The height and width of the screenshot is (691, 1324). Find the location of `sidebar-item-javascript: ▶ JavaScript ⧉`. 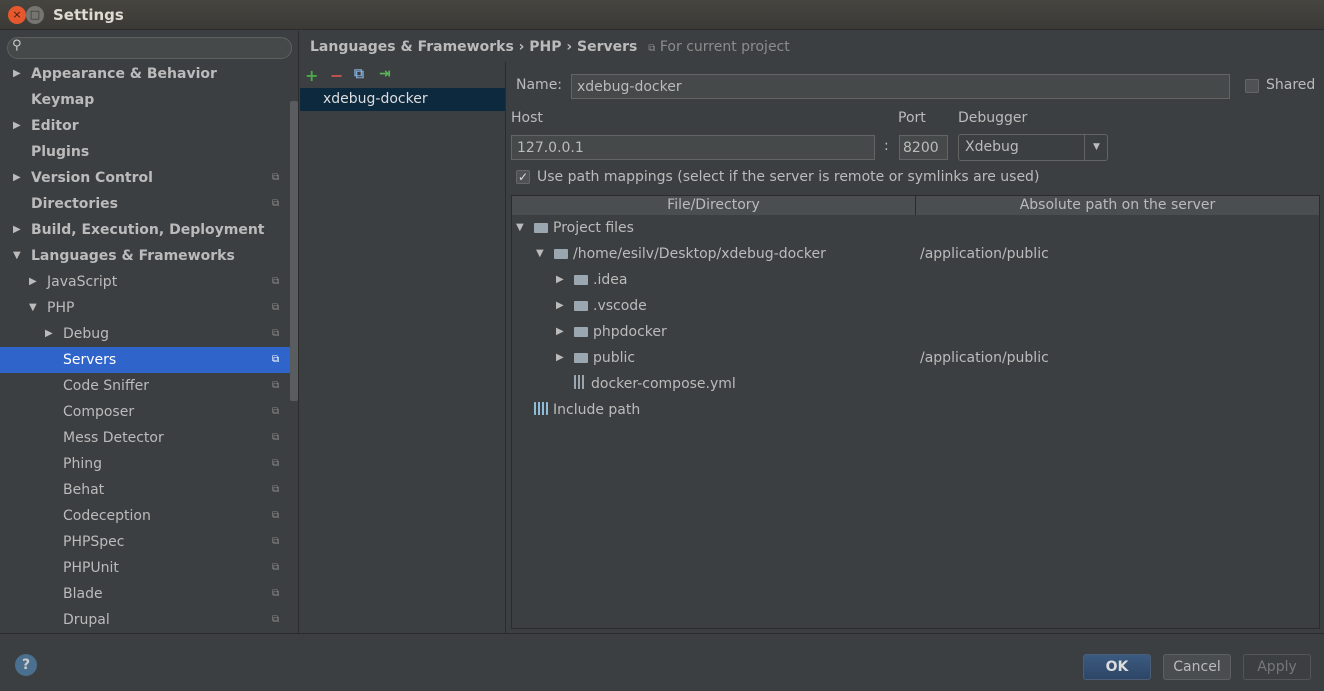

sidebar-item-javascript: ▶ JavaScript ⧉ is located at coordinates (145, 282).